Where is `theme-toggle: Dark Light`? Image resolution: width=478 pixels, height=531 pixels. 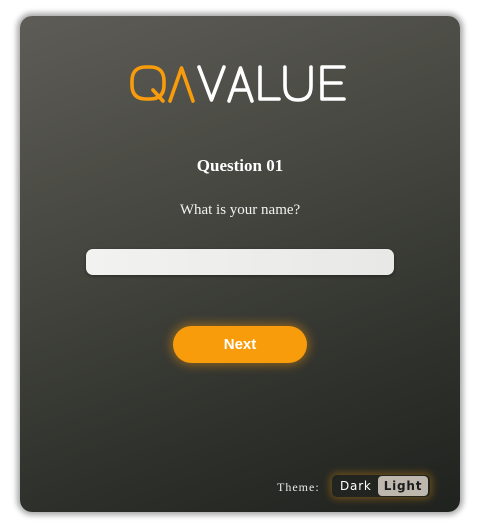
theme-toggle: Dark Light is located at coordinates (381, 486).